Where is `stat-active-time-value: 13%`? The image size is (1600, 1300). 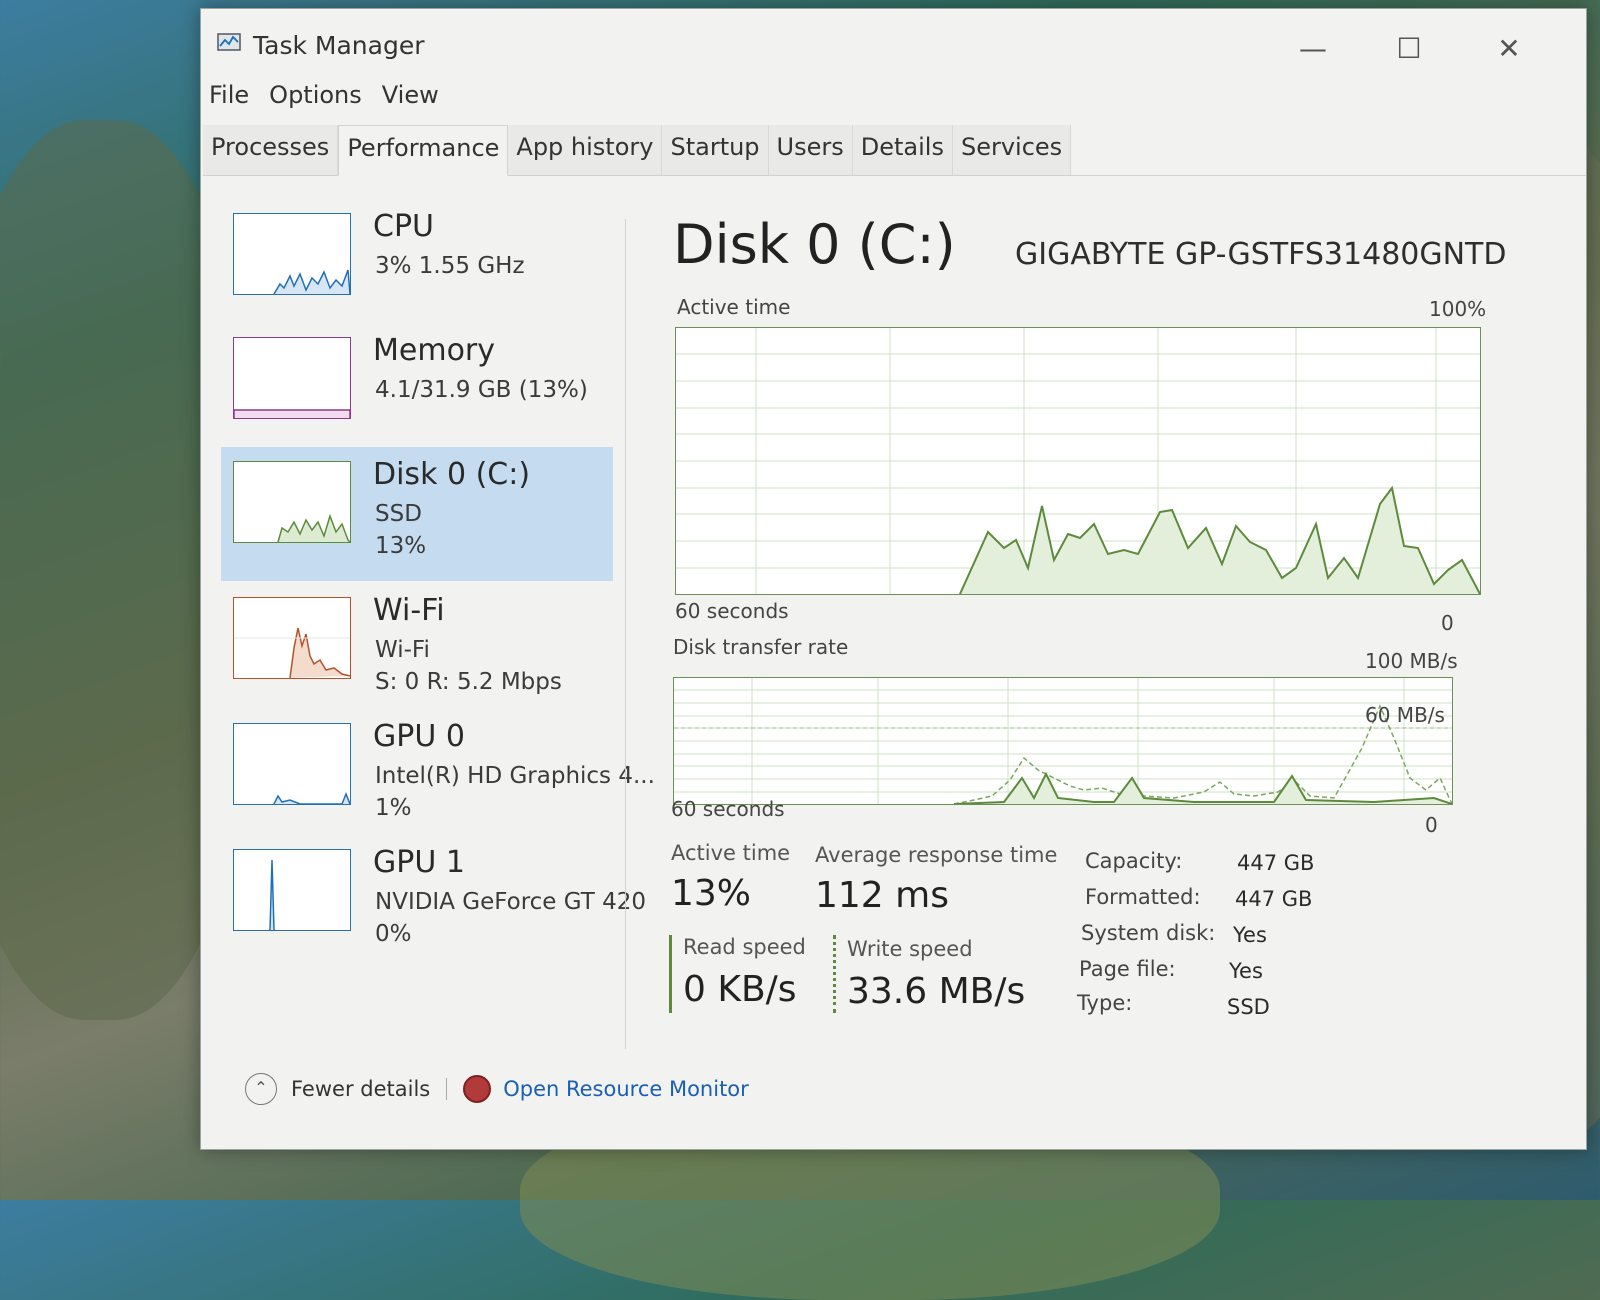
stat-active-time-value: 13% is located at coordinates (711, 893).